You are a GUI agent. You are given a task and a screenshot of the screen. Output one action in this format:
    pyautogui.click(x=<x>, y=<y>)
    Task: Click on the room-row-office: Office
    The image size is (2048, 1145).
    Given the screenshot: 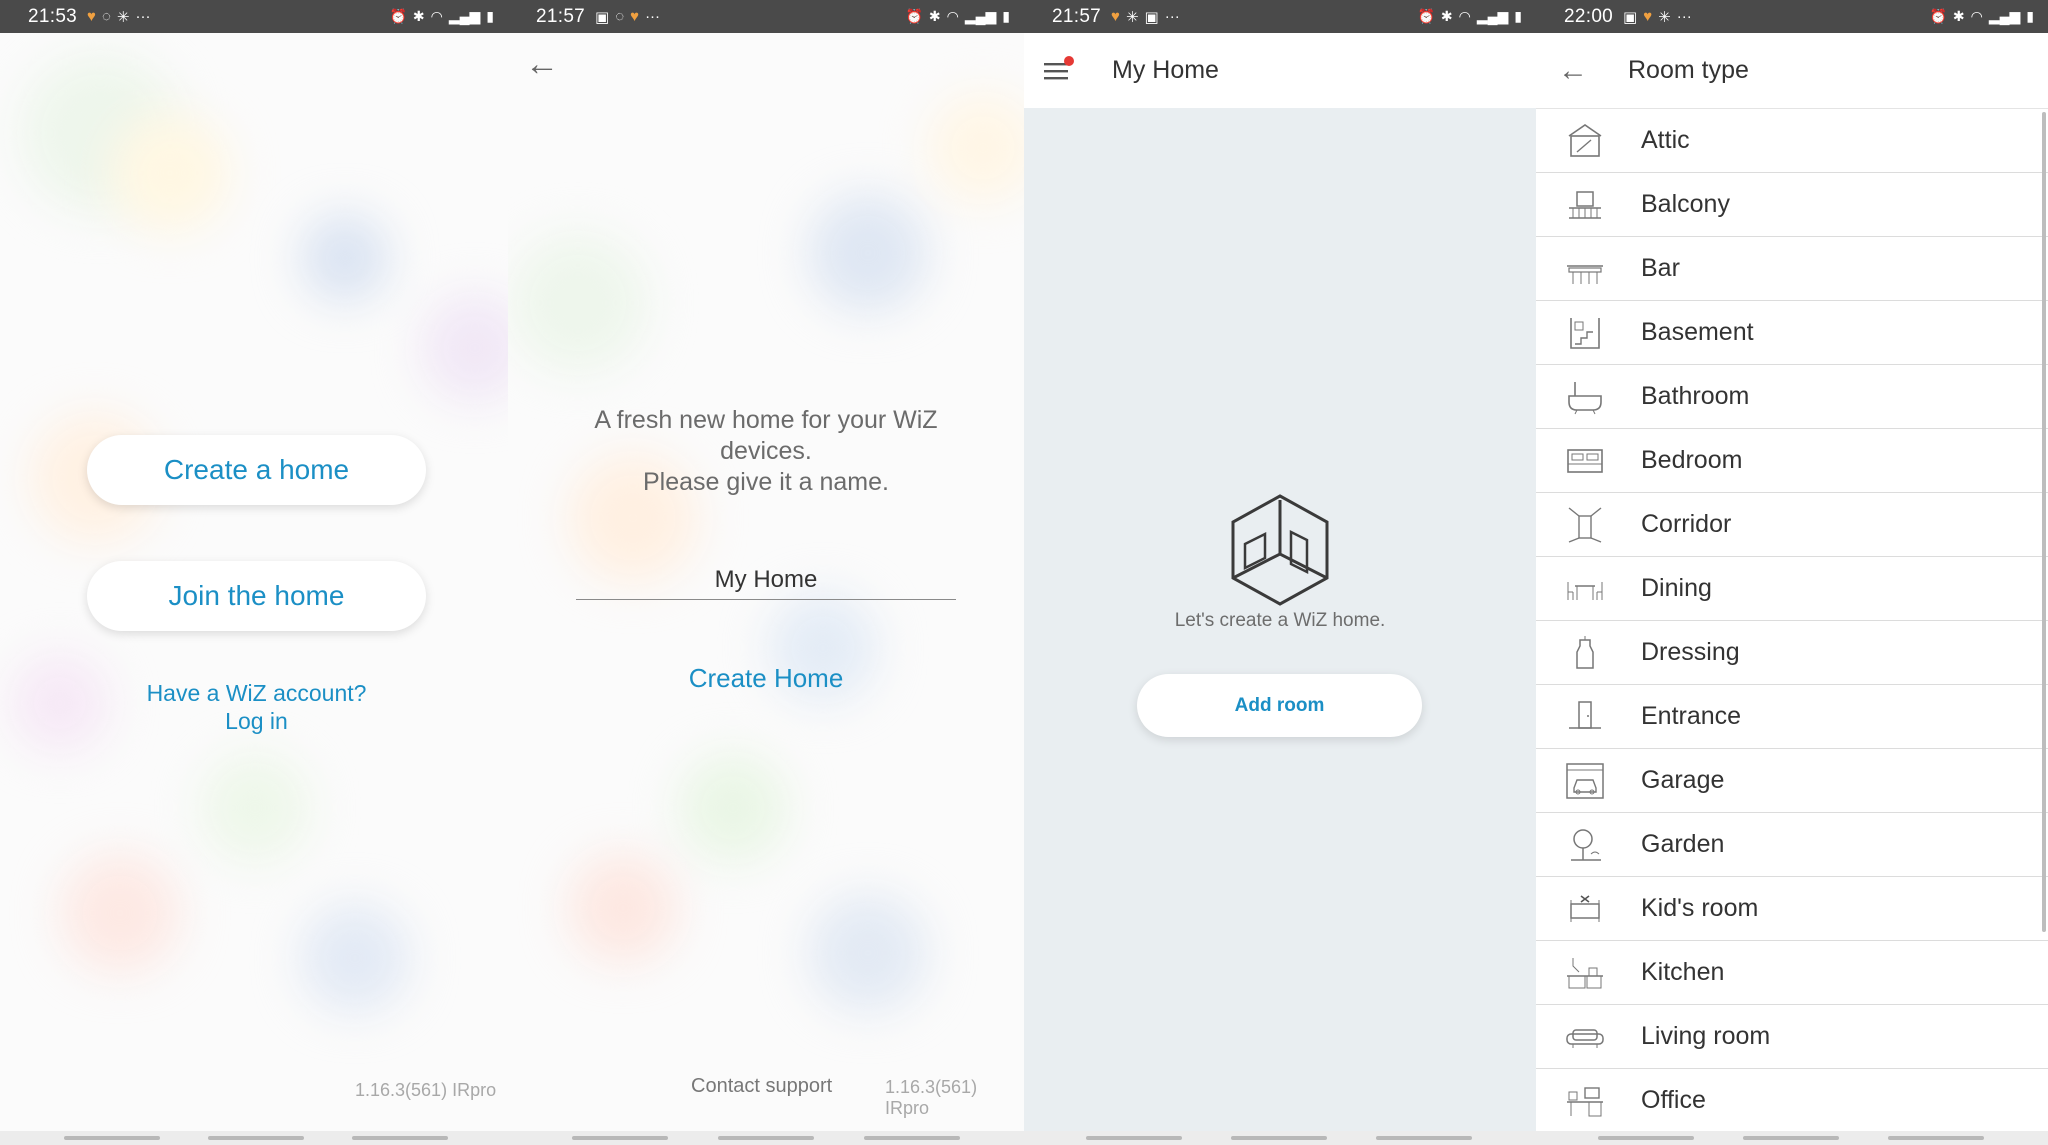 What is the action you would take?
    pyautogui.click(x=1792, y=1100)
    